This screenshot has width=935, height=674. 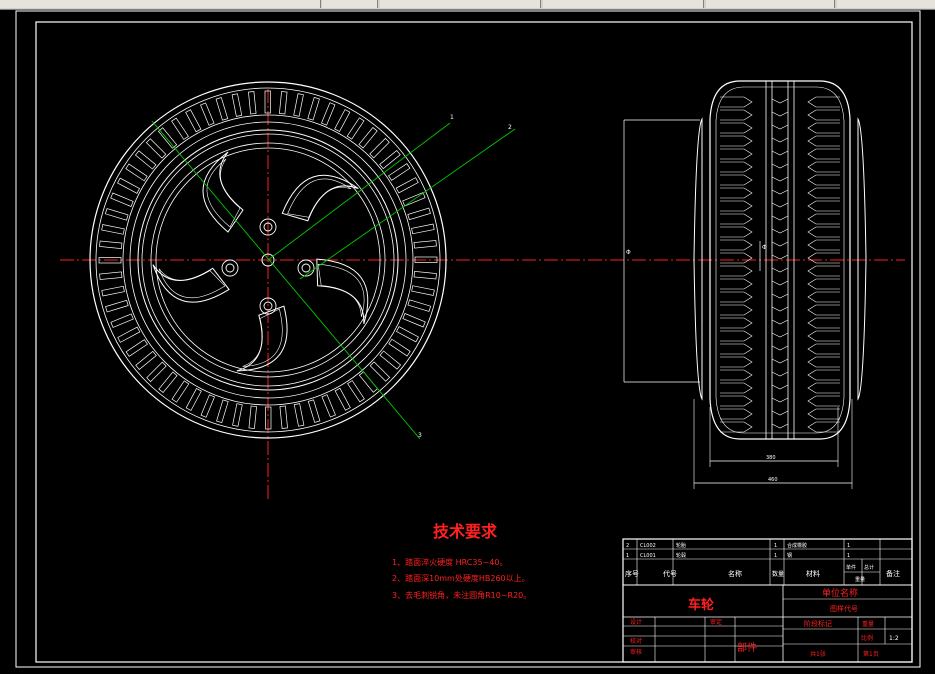 I want to click on row-2-name: 轮胎, so click(x=681, y=545).